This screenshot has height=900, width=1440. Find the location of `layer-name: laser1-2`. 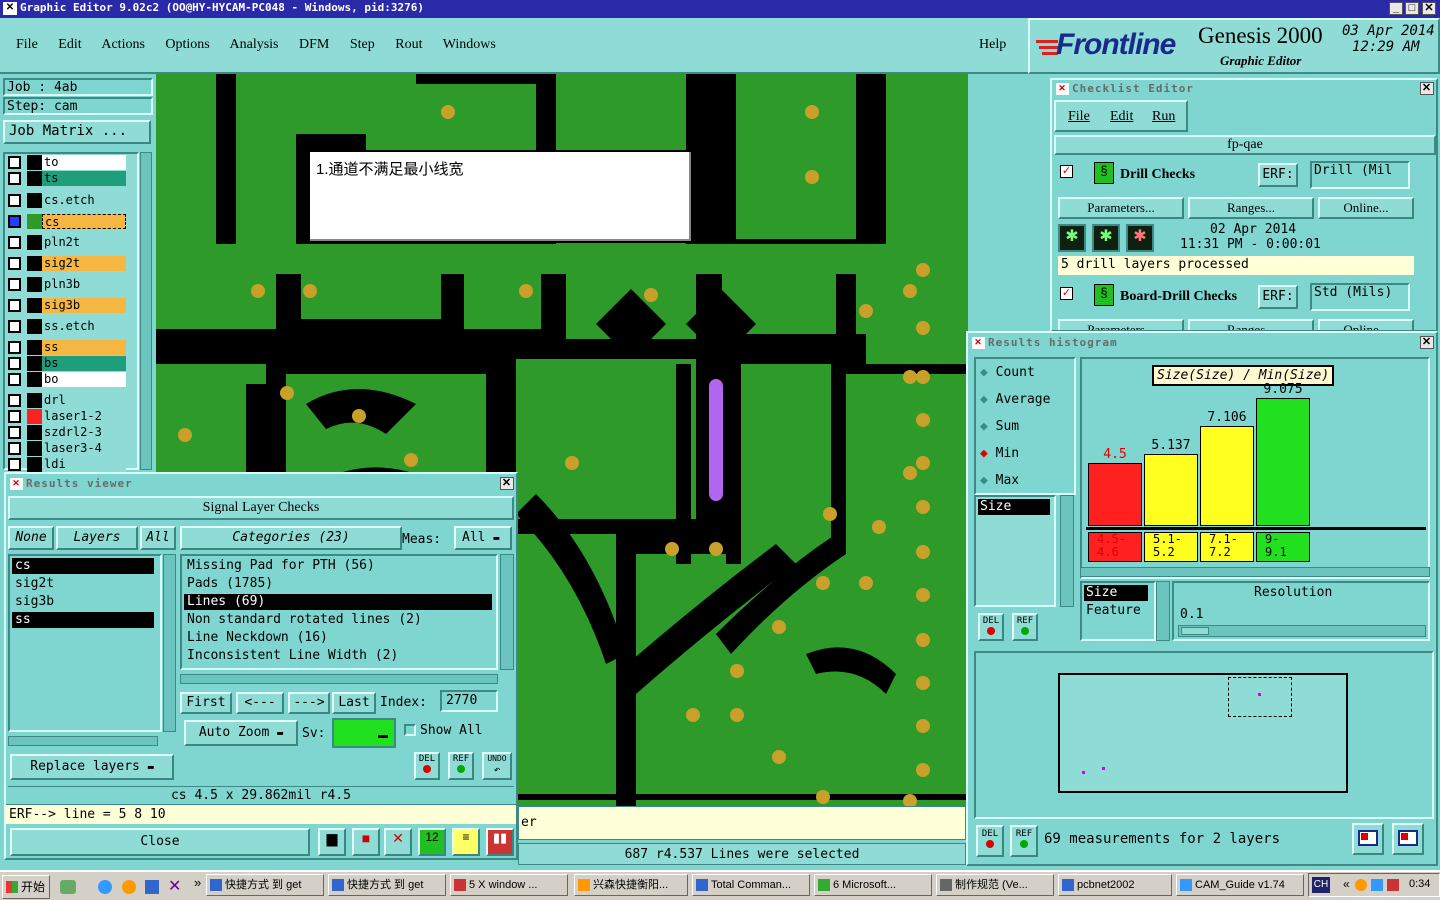

layer-name: laser1-2 is located at coordinates (84, 416).